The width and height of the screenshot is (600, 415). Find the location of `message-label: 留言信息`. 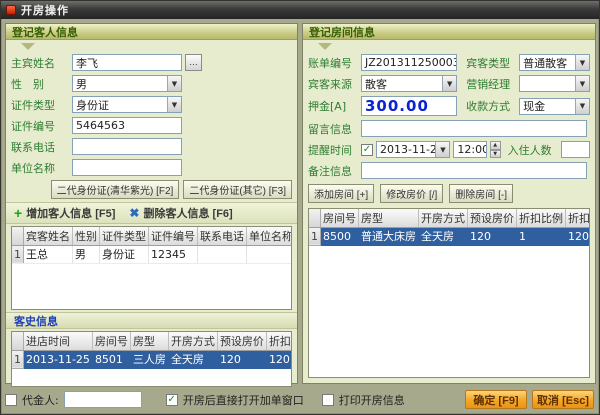

message-label: 留言信息 is located at coordinates (330, 129).